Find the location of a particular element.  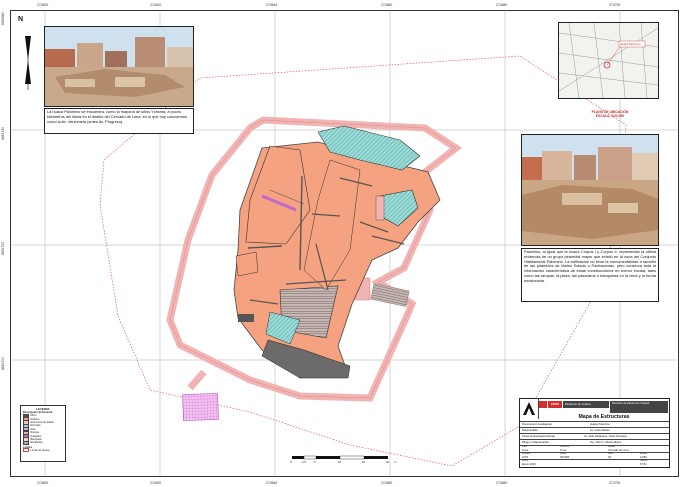

ramp-hatch is located at coordinates (390, 295).